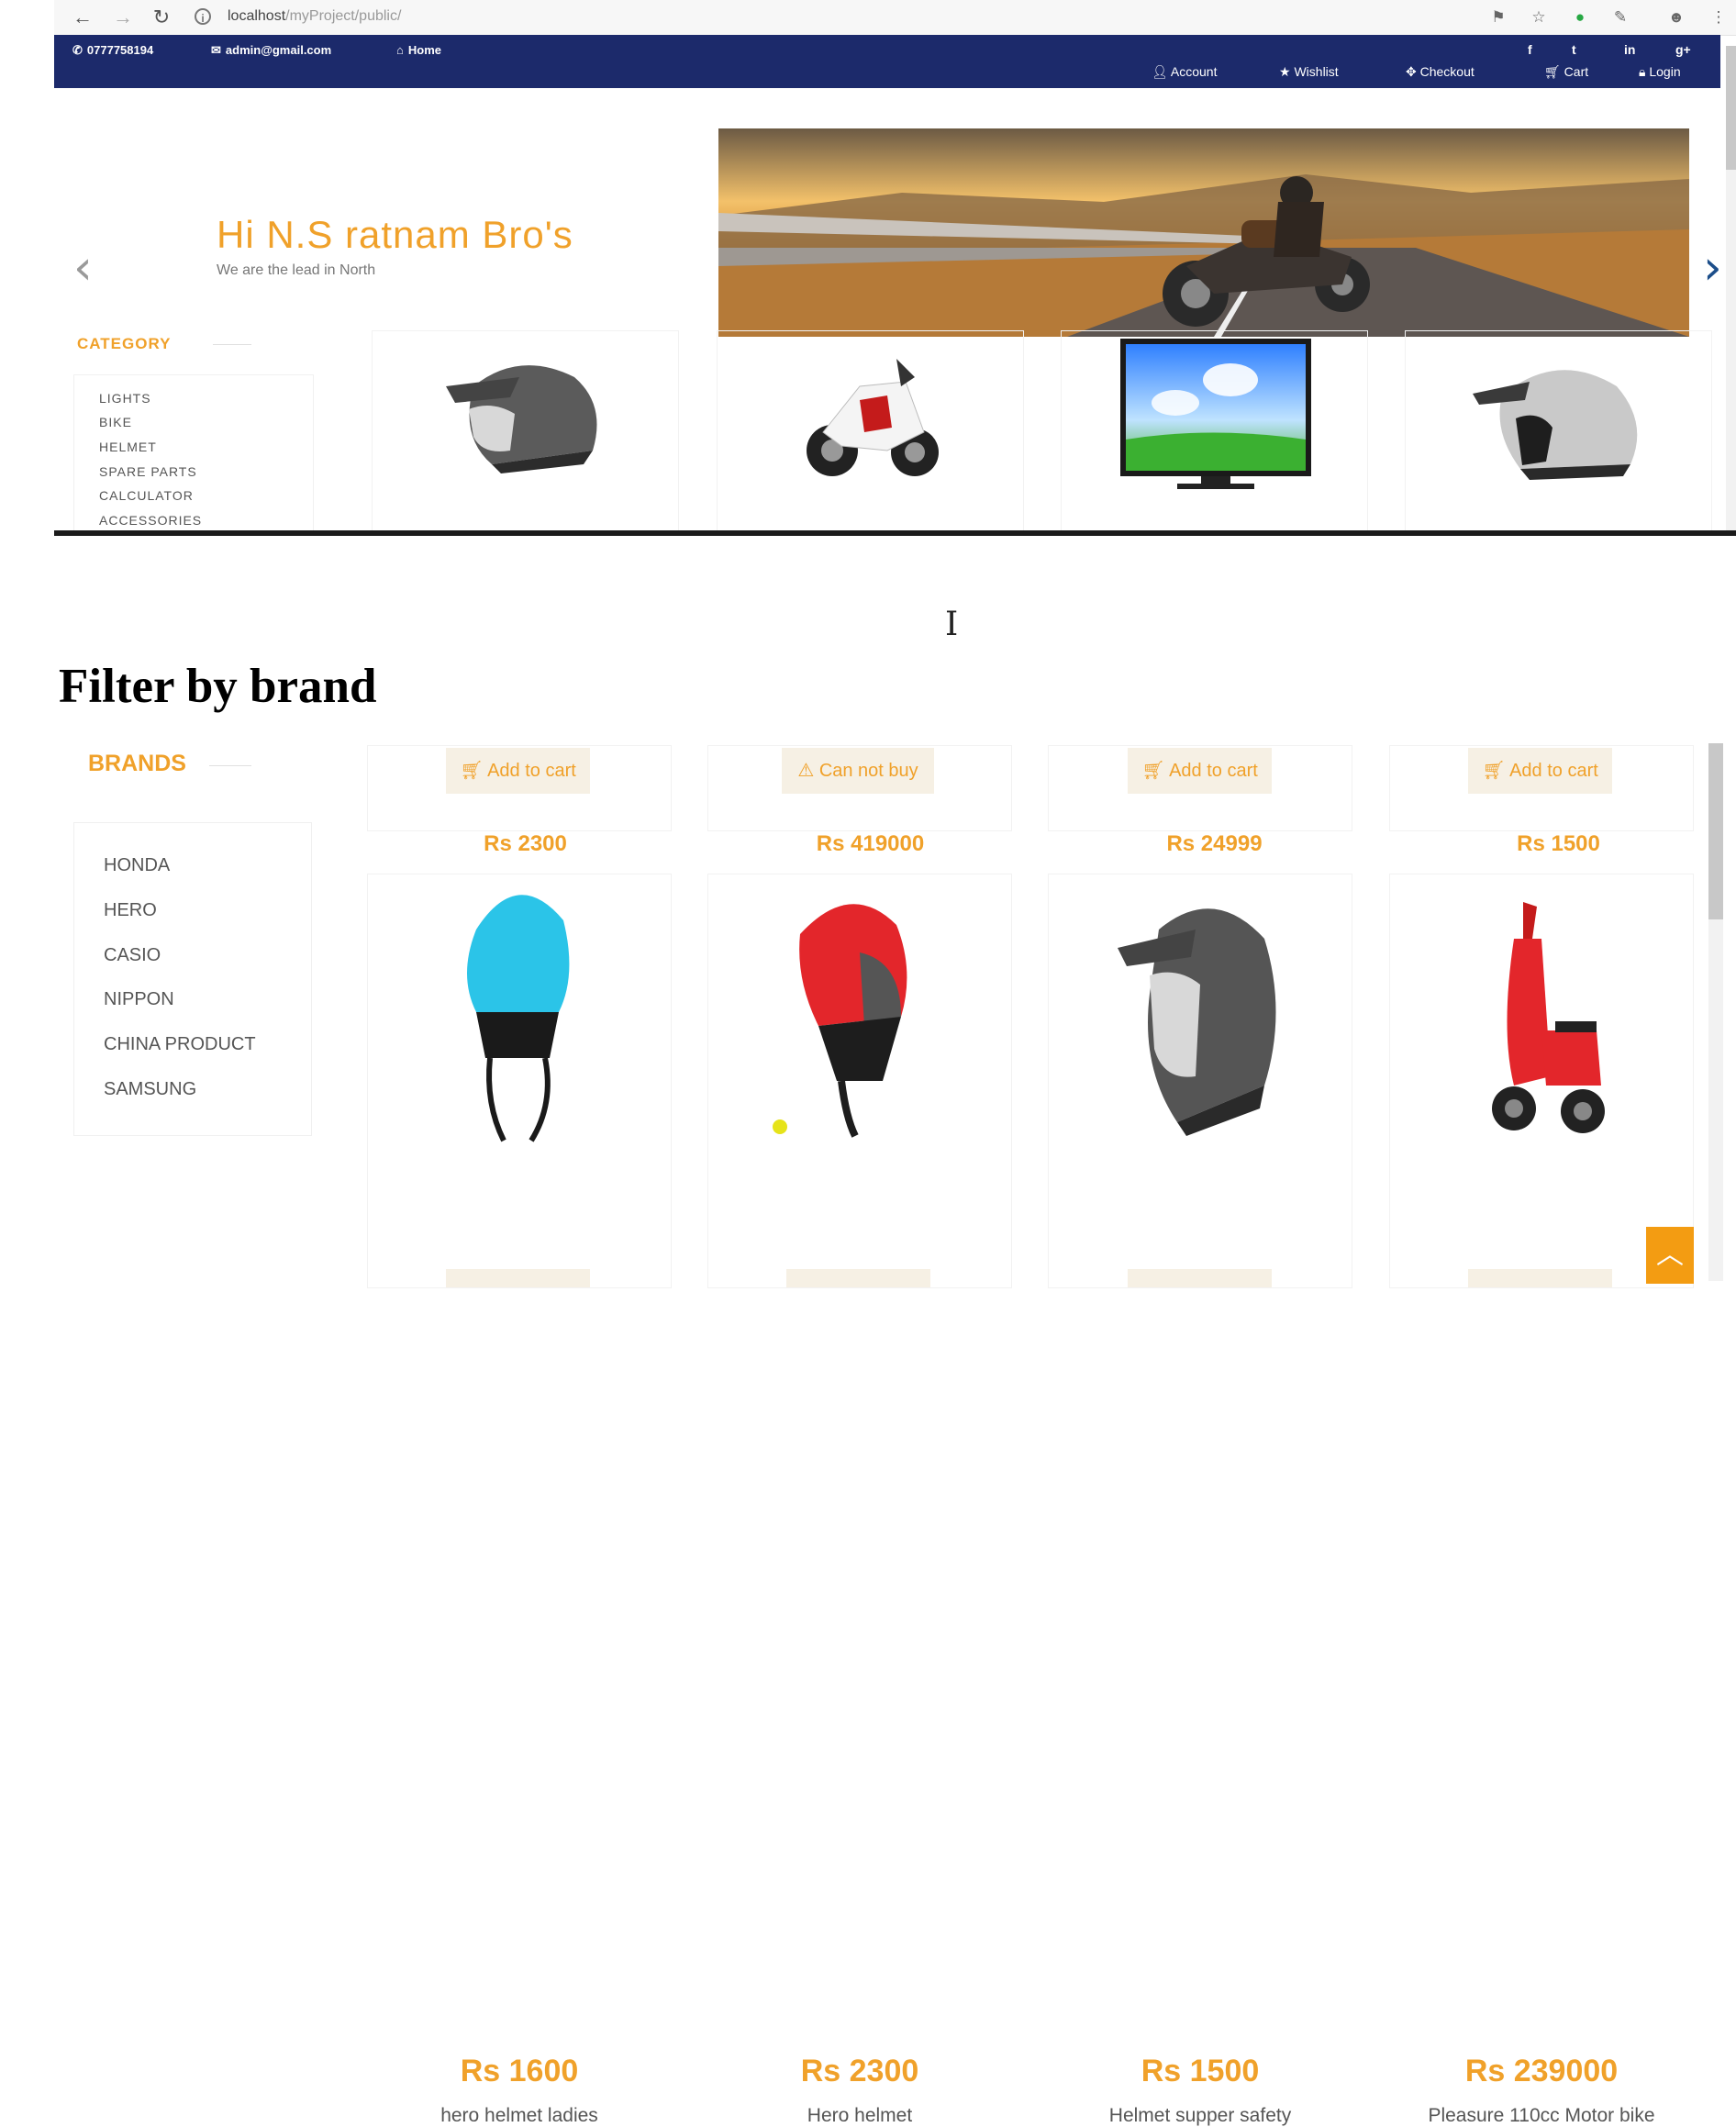 The width and height of the screenshot is (1736, 2127). Describe the element at coordinates (343, 16) in the screenshot. I see `url-path: /myProject/public/` at that location.